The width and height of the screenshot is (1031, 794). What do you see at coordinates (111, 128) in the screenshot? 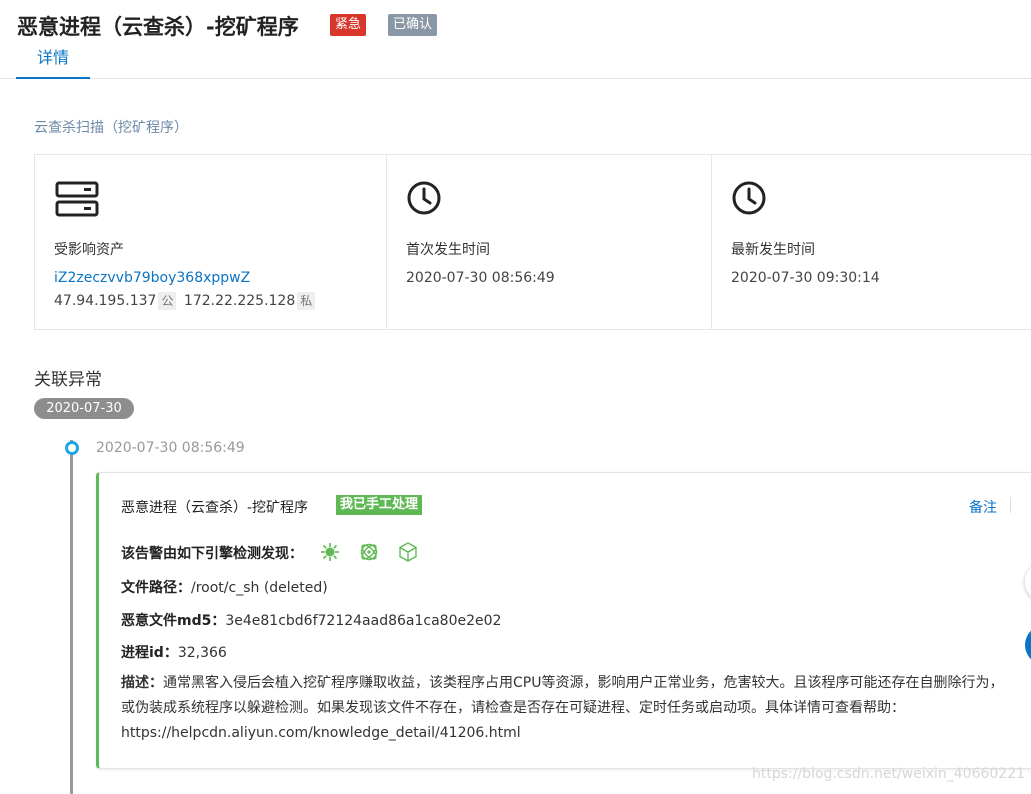
I see `scan-type-label: 云查杀扫描（挖矿程序）` at bounding box center [111, 128].